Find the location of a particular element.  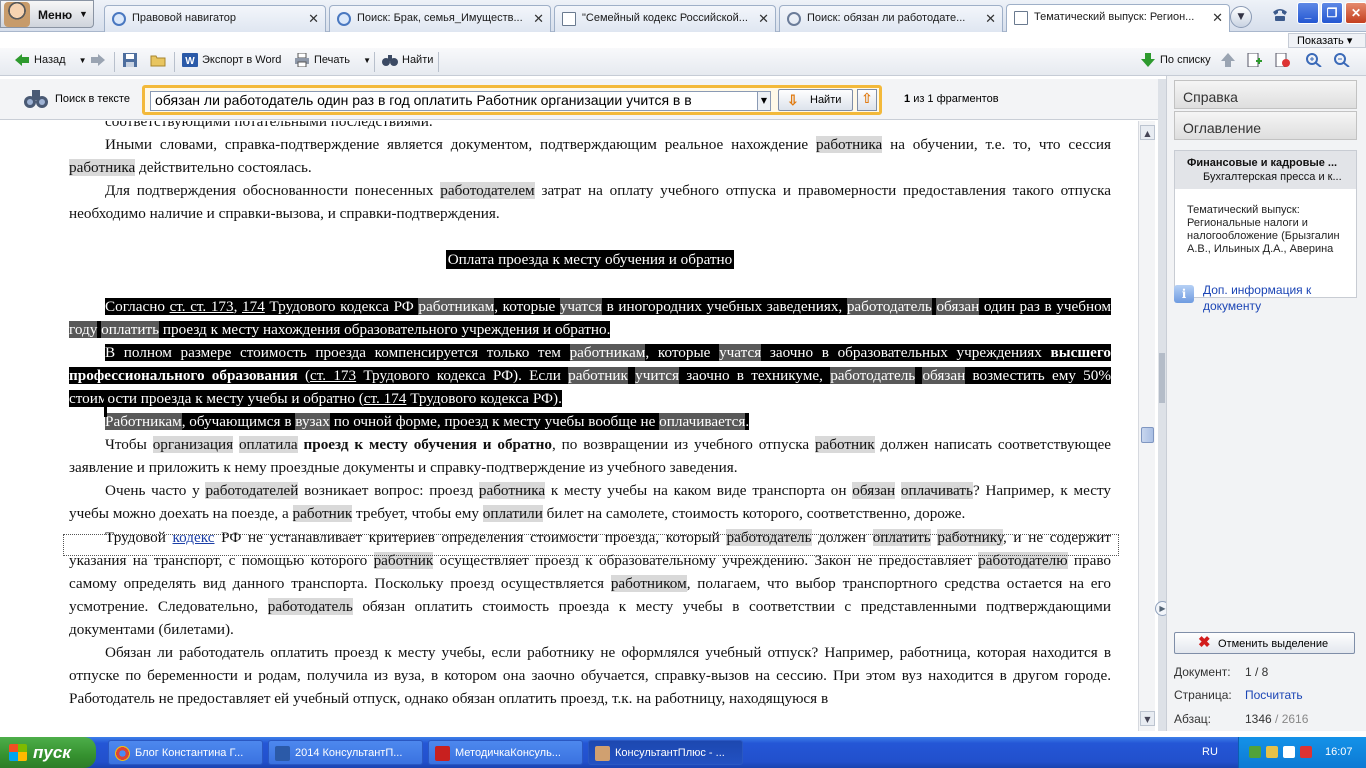

consultant-icon is located at coordinates (602, 753).